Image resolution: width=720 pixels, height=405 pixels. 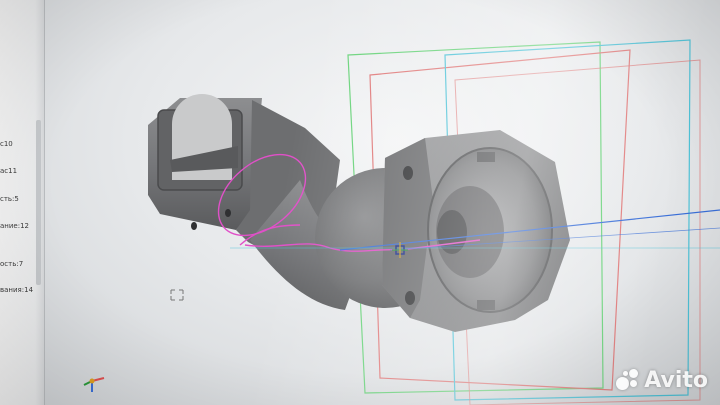 I want to click on hex-coupling, so click(x=476, y=231).